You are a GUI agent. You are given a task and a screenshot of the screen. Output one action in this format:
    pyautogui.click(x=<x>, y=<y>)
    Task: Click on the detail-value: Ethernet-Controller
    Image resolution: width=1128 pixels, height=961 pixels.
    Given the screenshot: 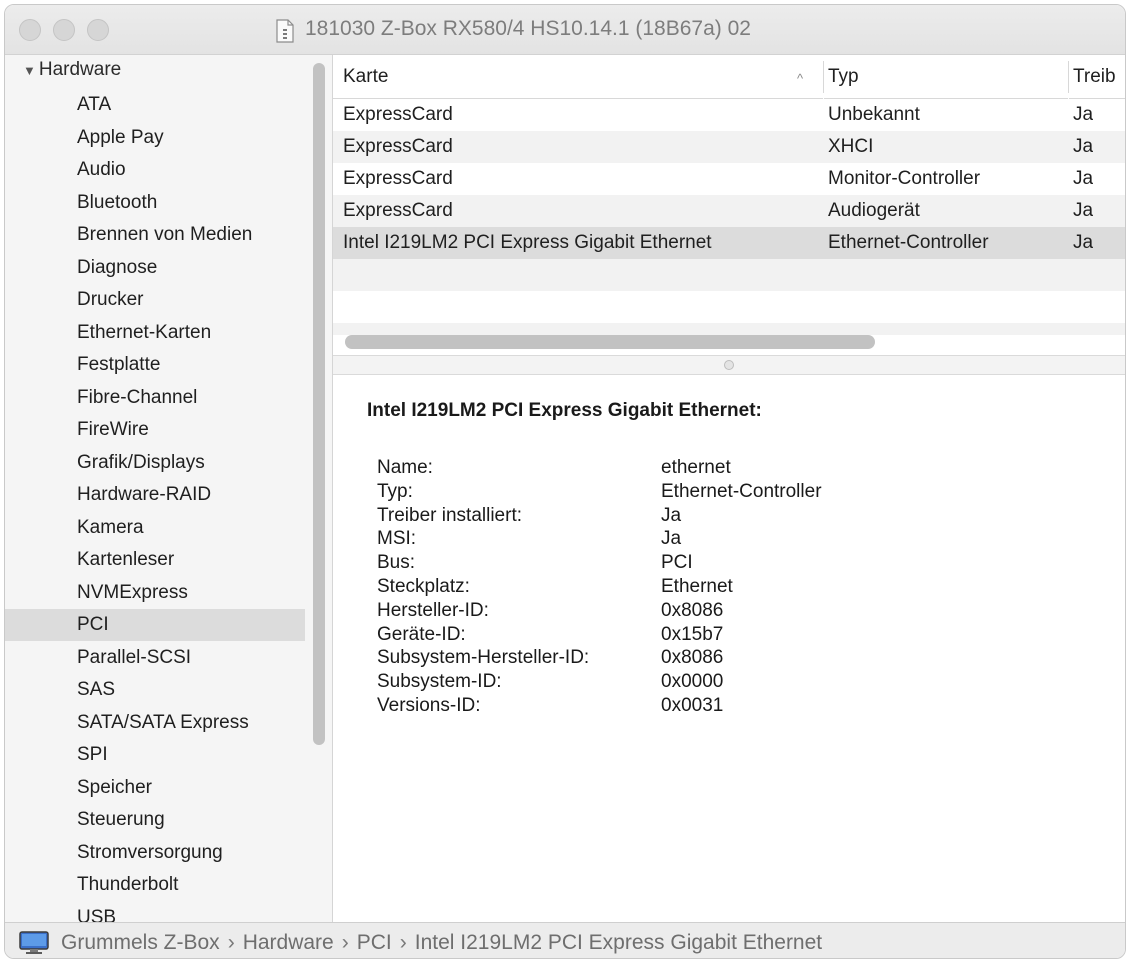 What is the action you would take?
    pyautogui.click(x=741, y=491)
    